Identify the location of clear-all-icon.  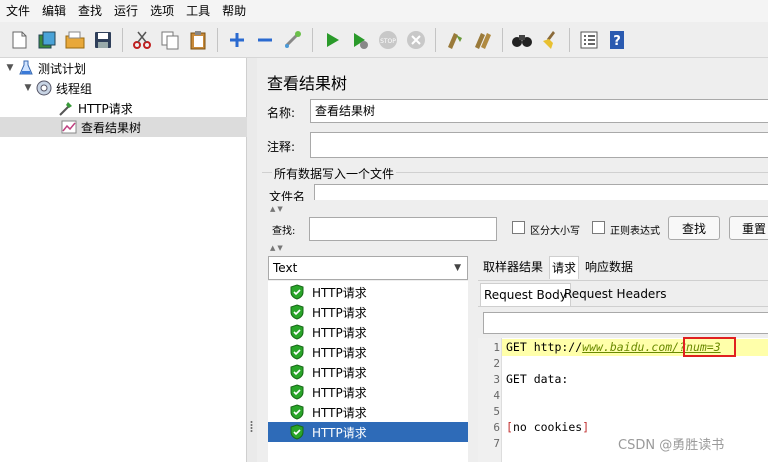
(483, 40).